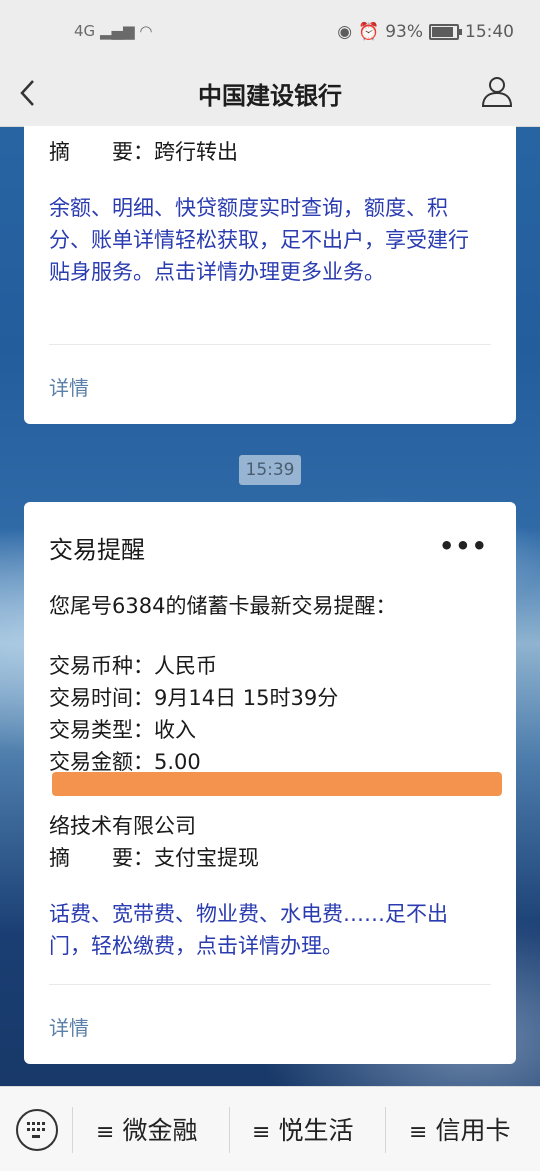  What do you see at coordinates (143, 152) in the screenshot?
I see `summary-line: 摘 要：跨行转出` at bounding box center [143, 152].